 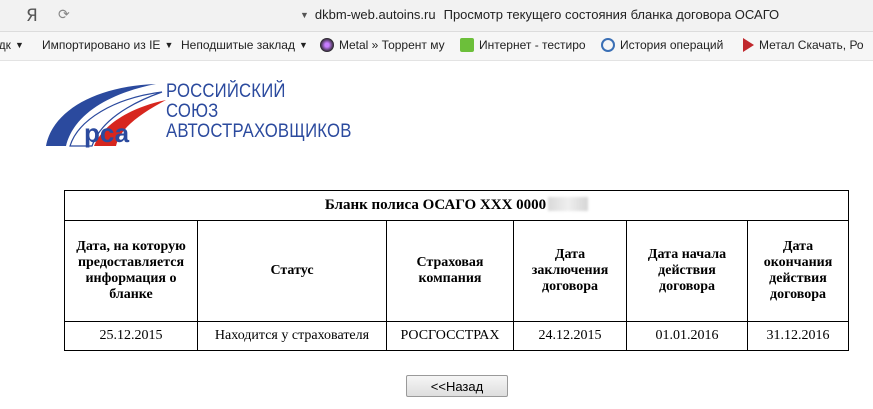 What do you see at coordinates (803, 45) in the screenshot?
I see `bookmark-metal-download: Метал Скачать, Ро` at bounding box center [803, 45].